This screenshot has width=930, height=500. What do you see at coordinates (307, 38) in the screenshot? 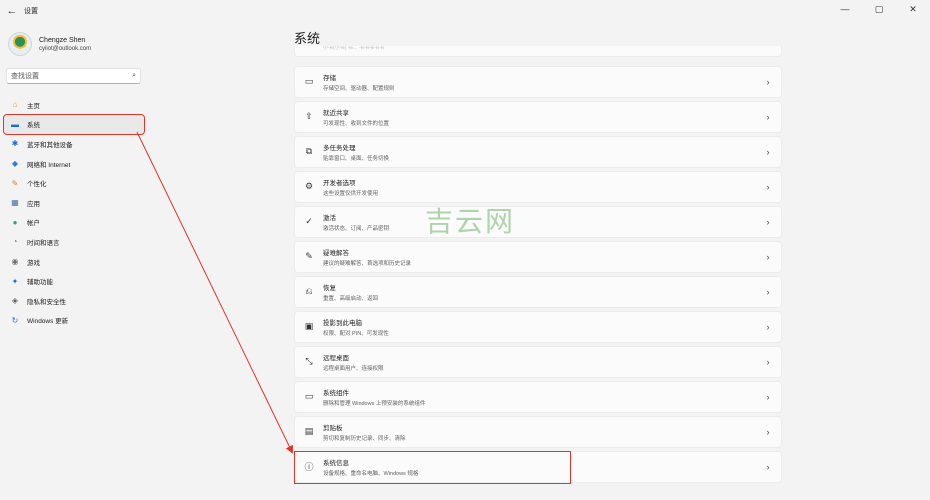
I see `page-title: 系统` at bounding box center [307, 38].